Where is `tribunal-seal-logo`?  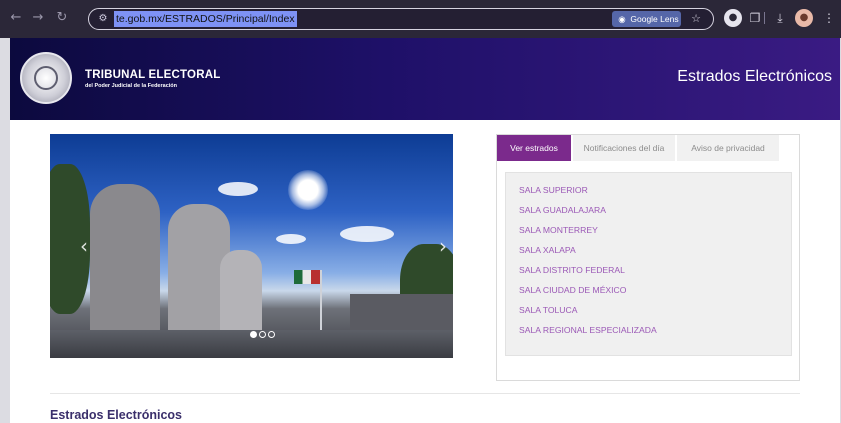
tribunal-seal-logo is located at coordinates (46, 78).